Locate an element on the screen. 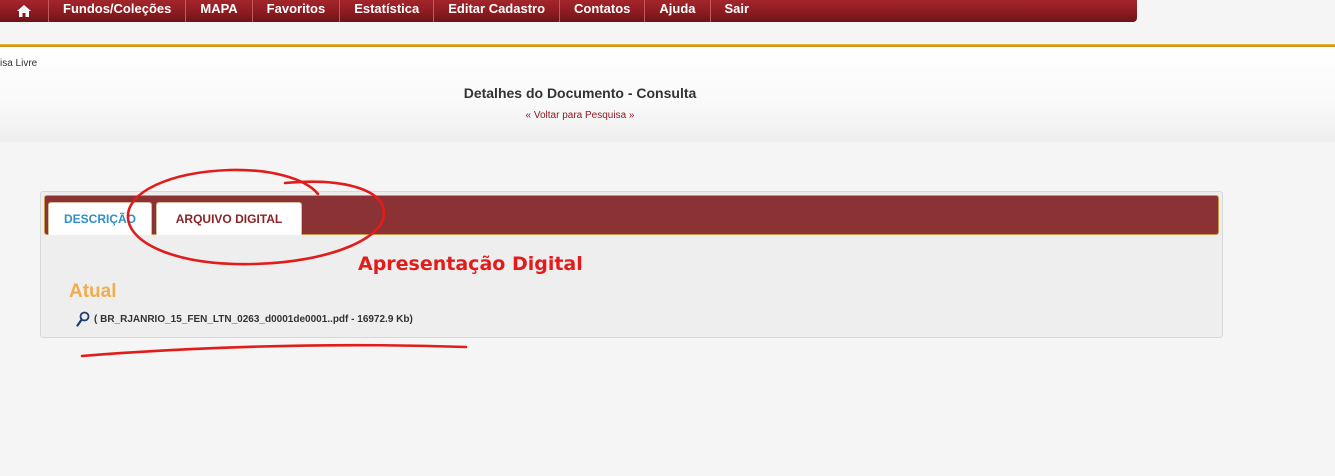 The image size is (1335, 476). nav-item-editar-cadastro: Editar Cadastro is located at coordinates (497, 11).